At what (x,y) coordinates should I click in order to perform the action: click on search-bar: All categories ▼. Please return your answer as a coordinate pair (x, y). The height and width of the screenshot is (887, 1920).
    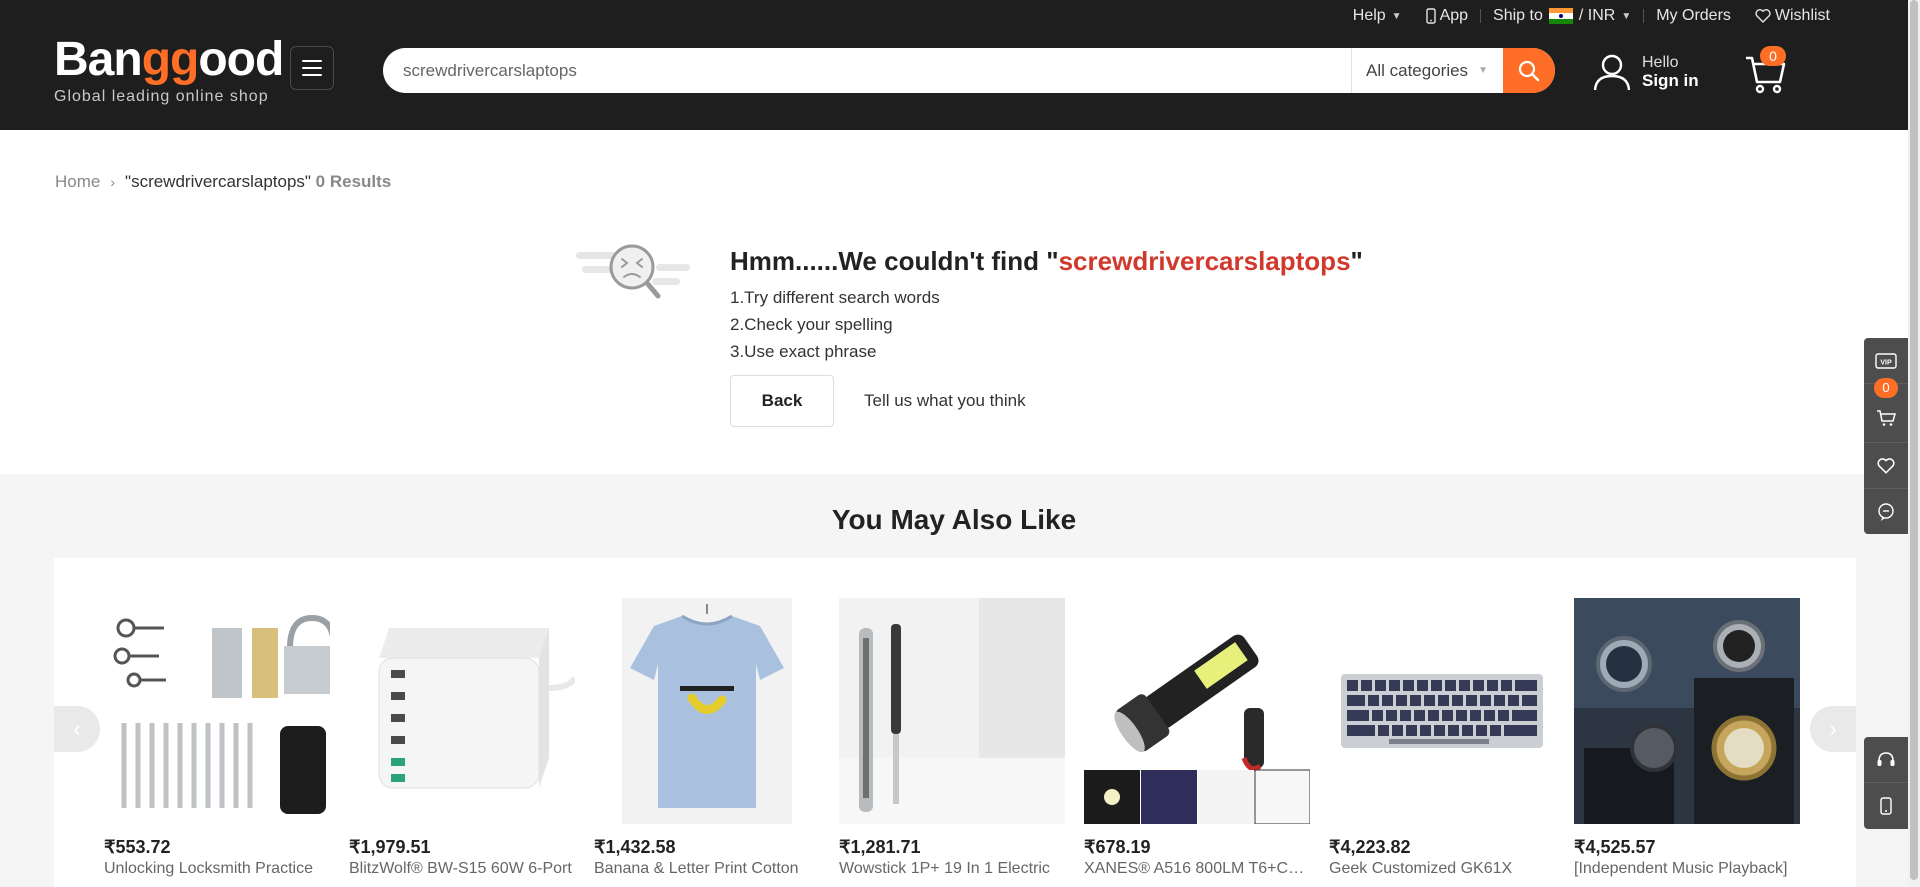
    Looking at the image, I should click on (969, 70).